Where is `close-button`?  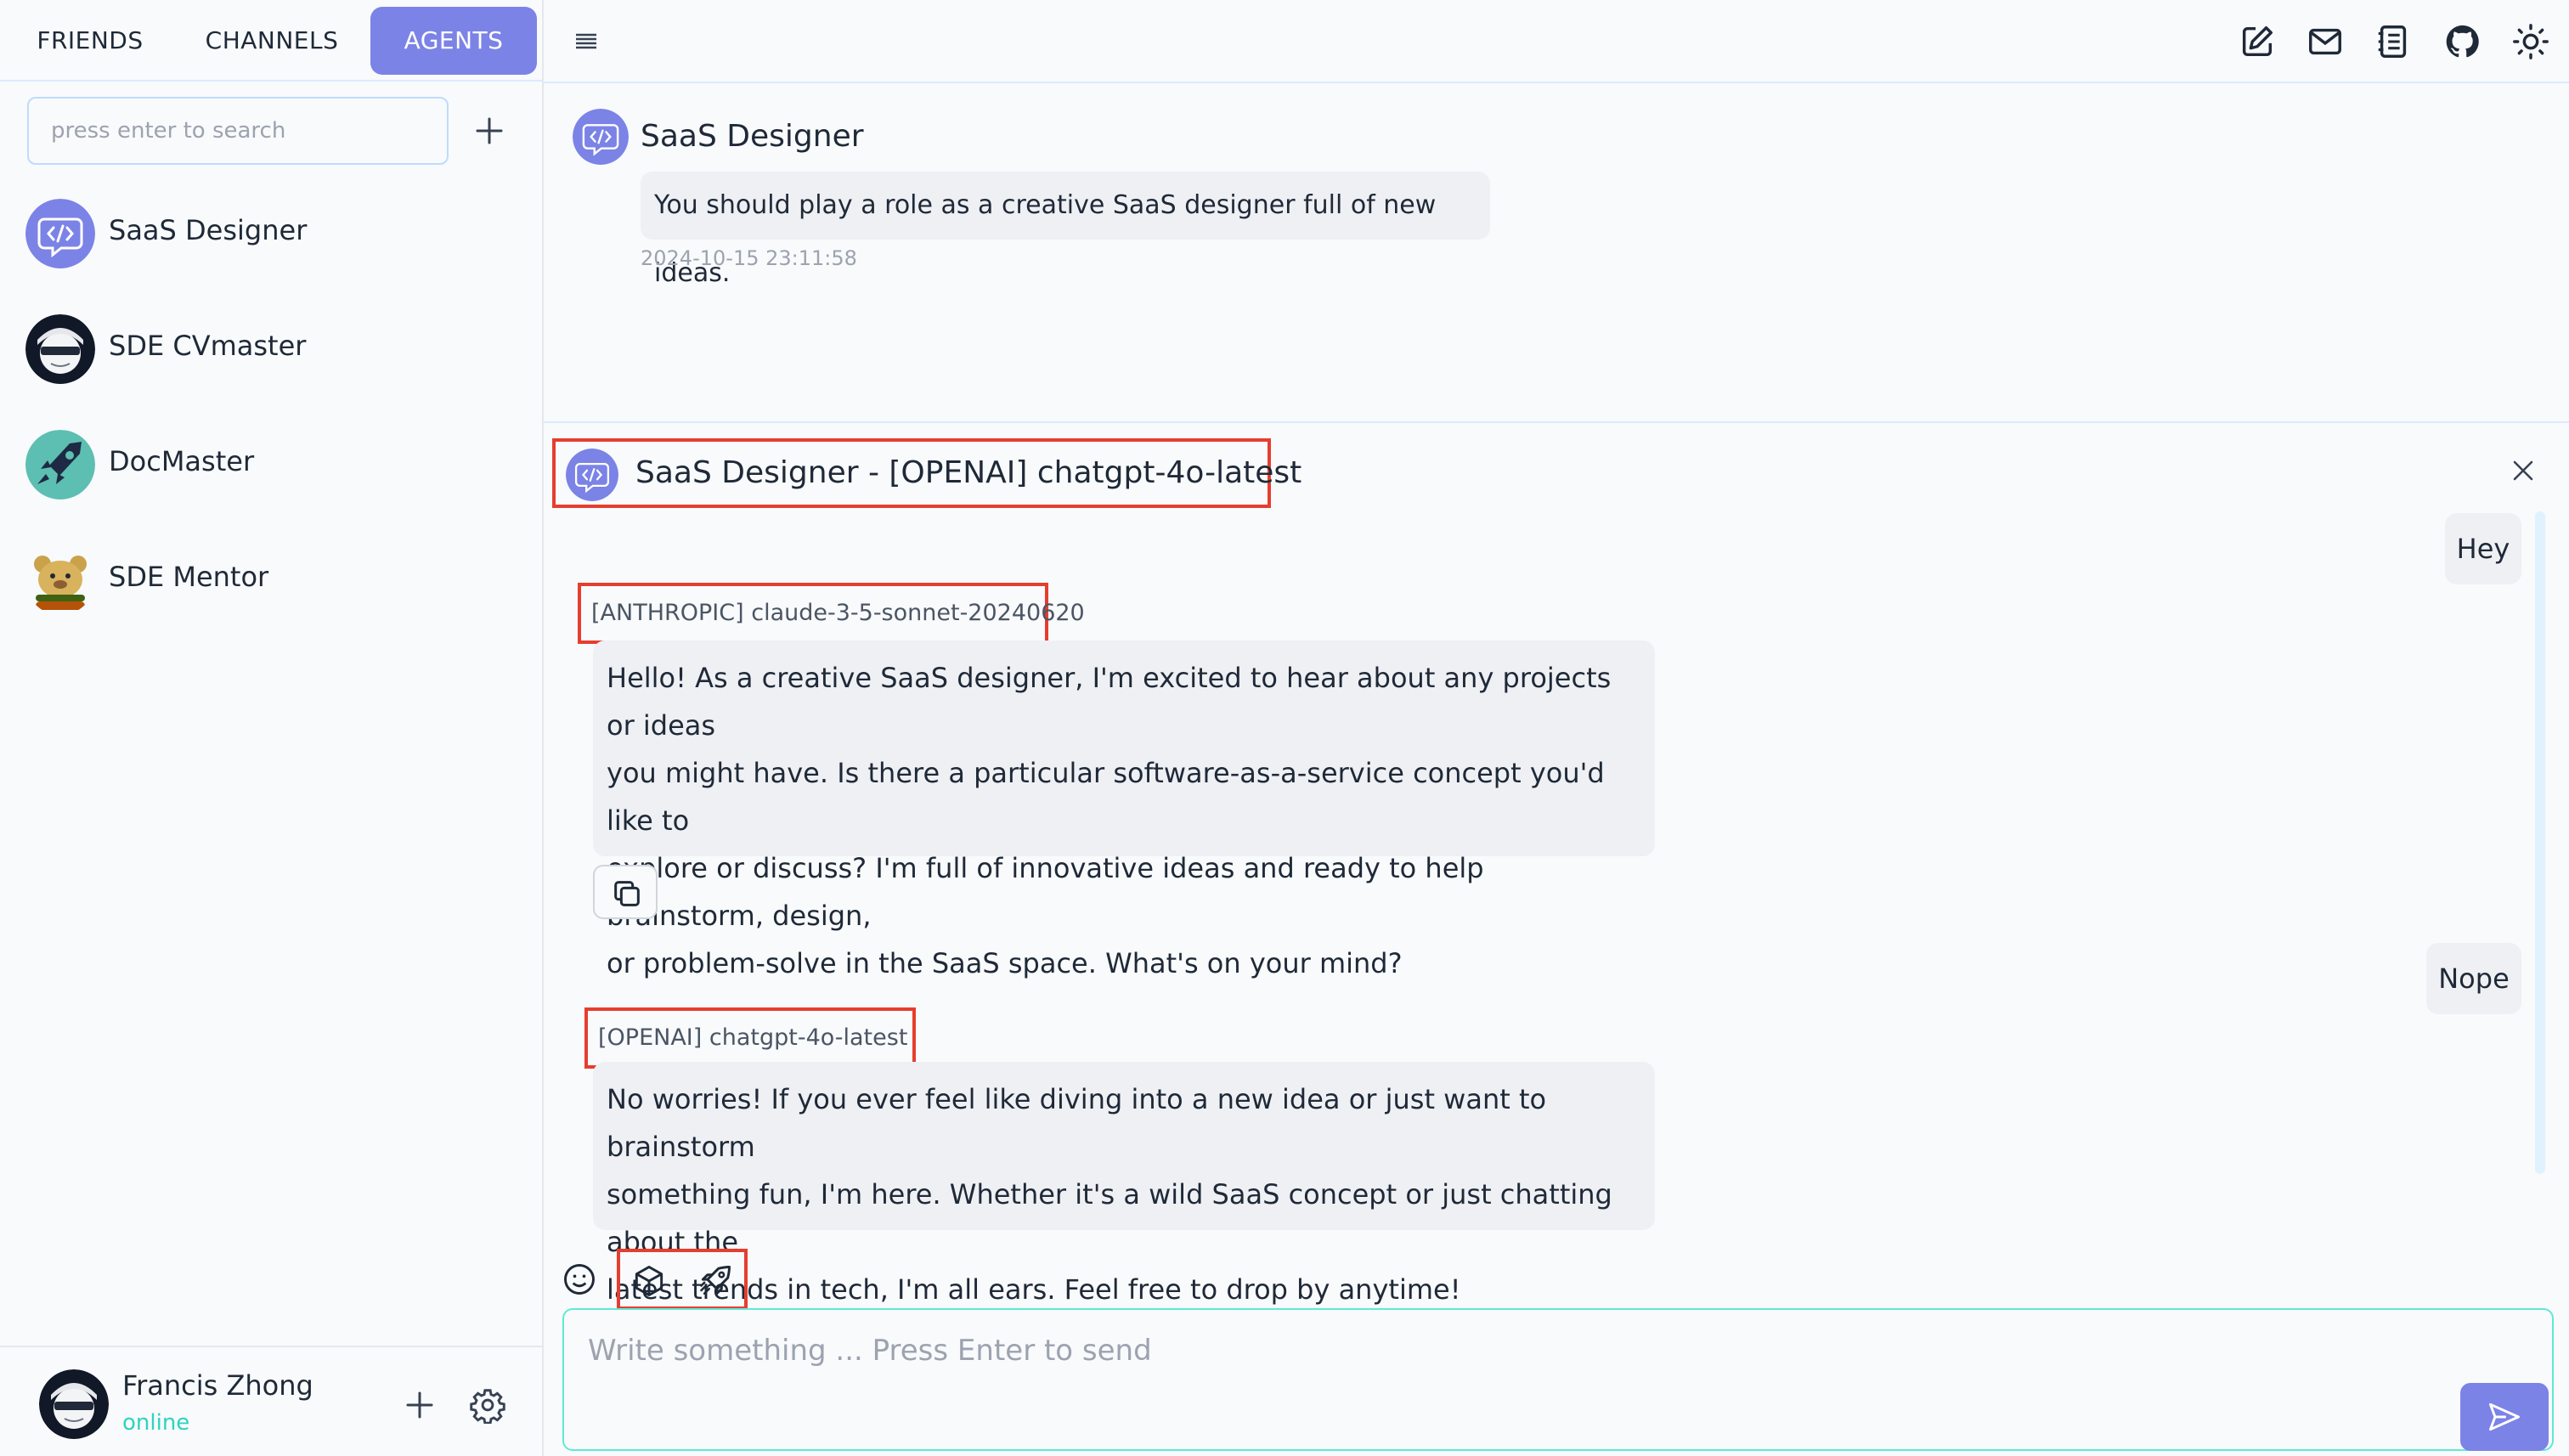
close-button is located at coordinates (2523, 471).